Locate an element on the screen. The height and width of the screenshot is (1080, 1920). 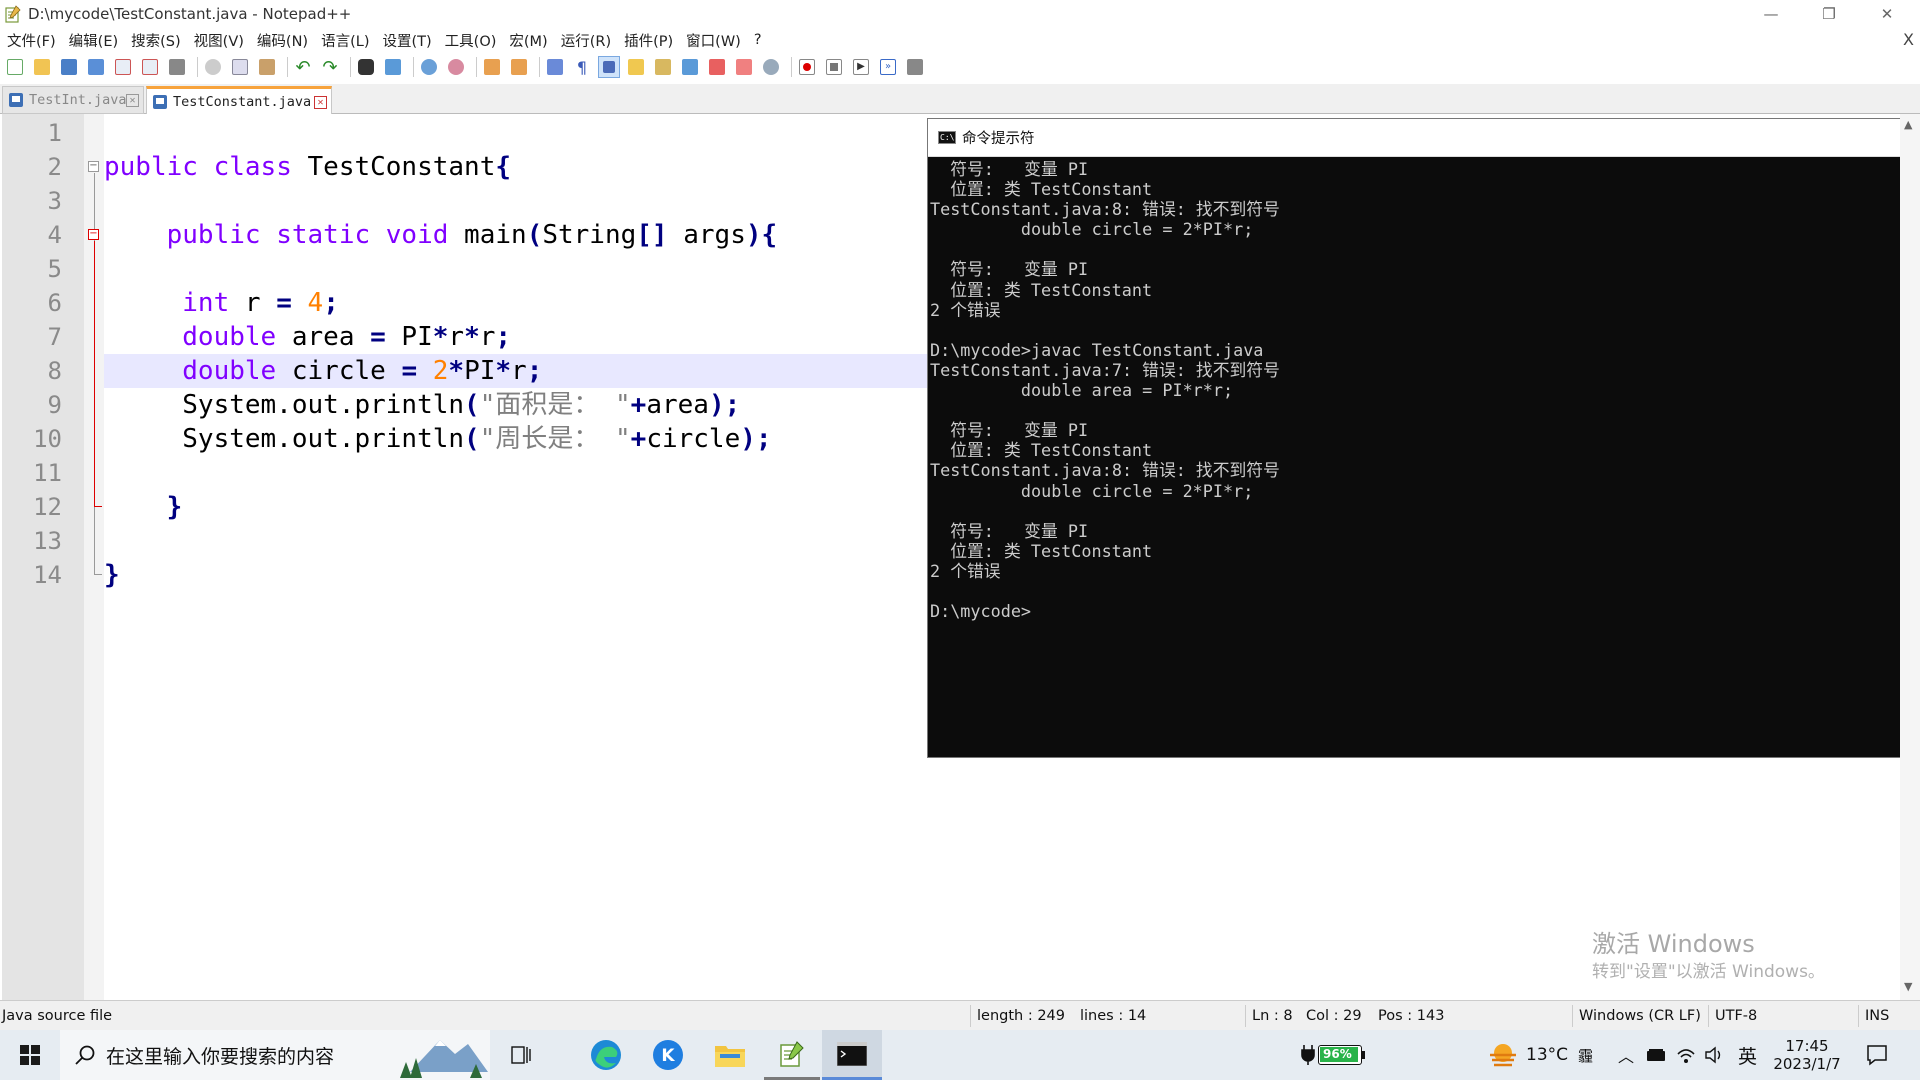
notepadpp-icon is located at coordinates (792, 1053).